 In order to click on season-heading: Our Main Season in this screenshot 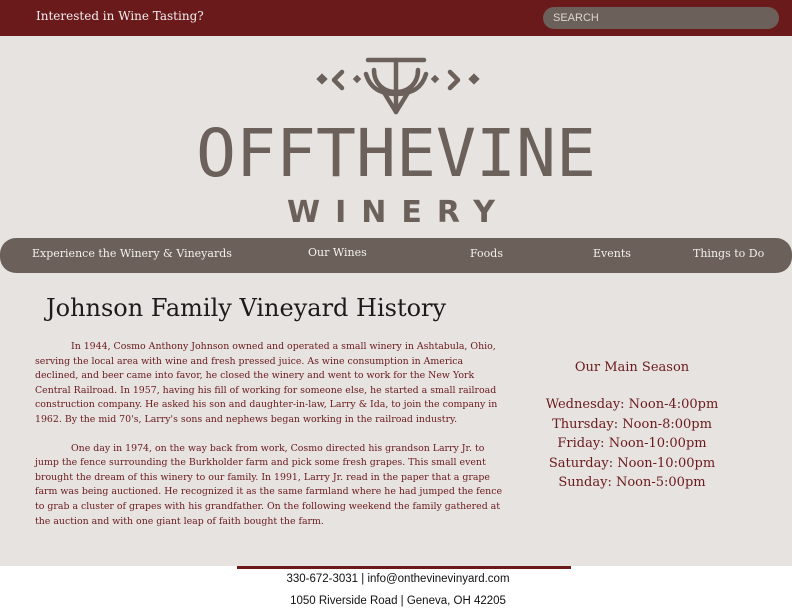, I will do `click(632, 367)`.